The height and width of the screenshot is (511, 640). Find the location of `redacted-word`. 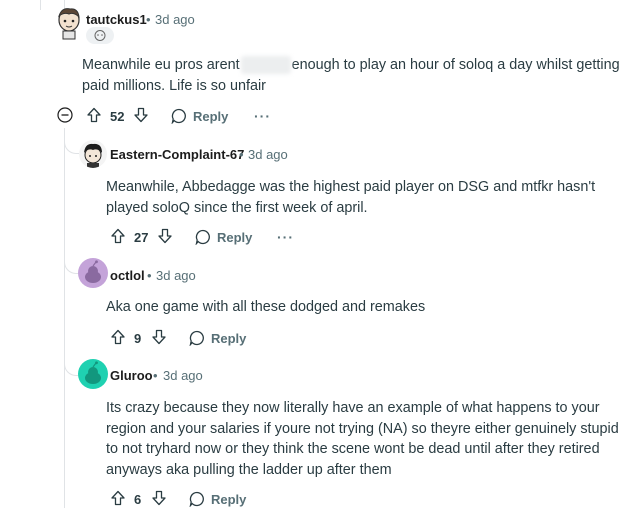

redacted-word is located at coordinates (265, 65).